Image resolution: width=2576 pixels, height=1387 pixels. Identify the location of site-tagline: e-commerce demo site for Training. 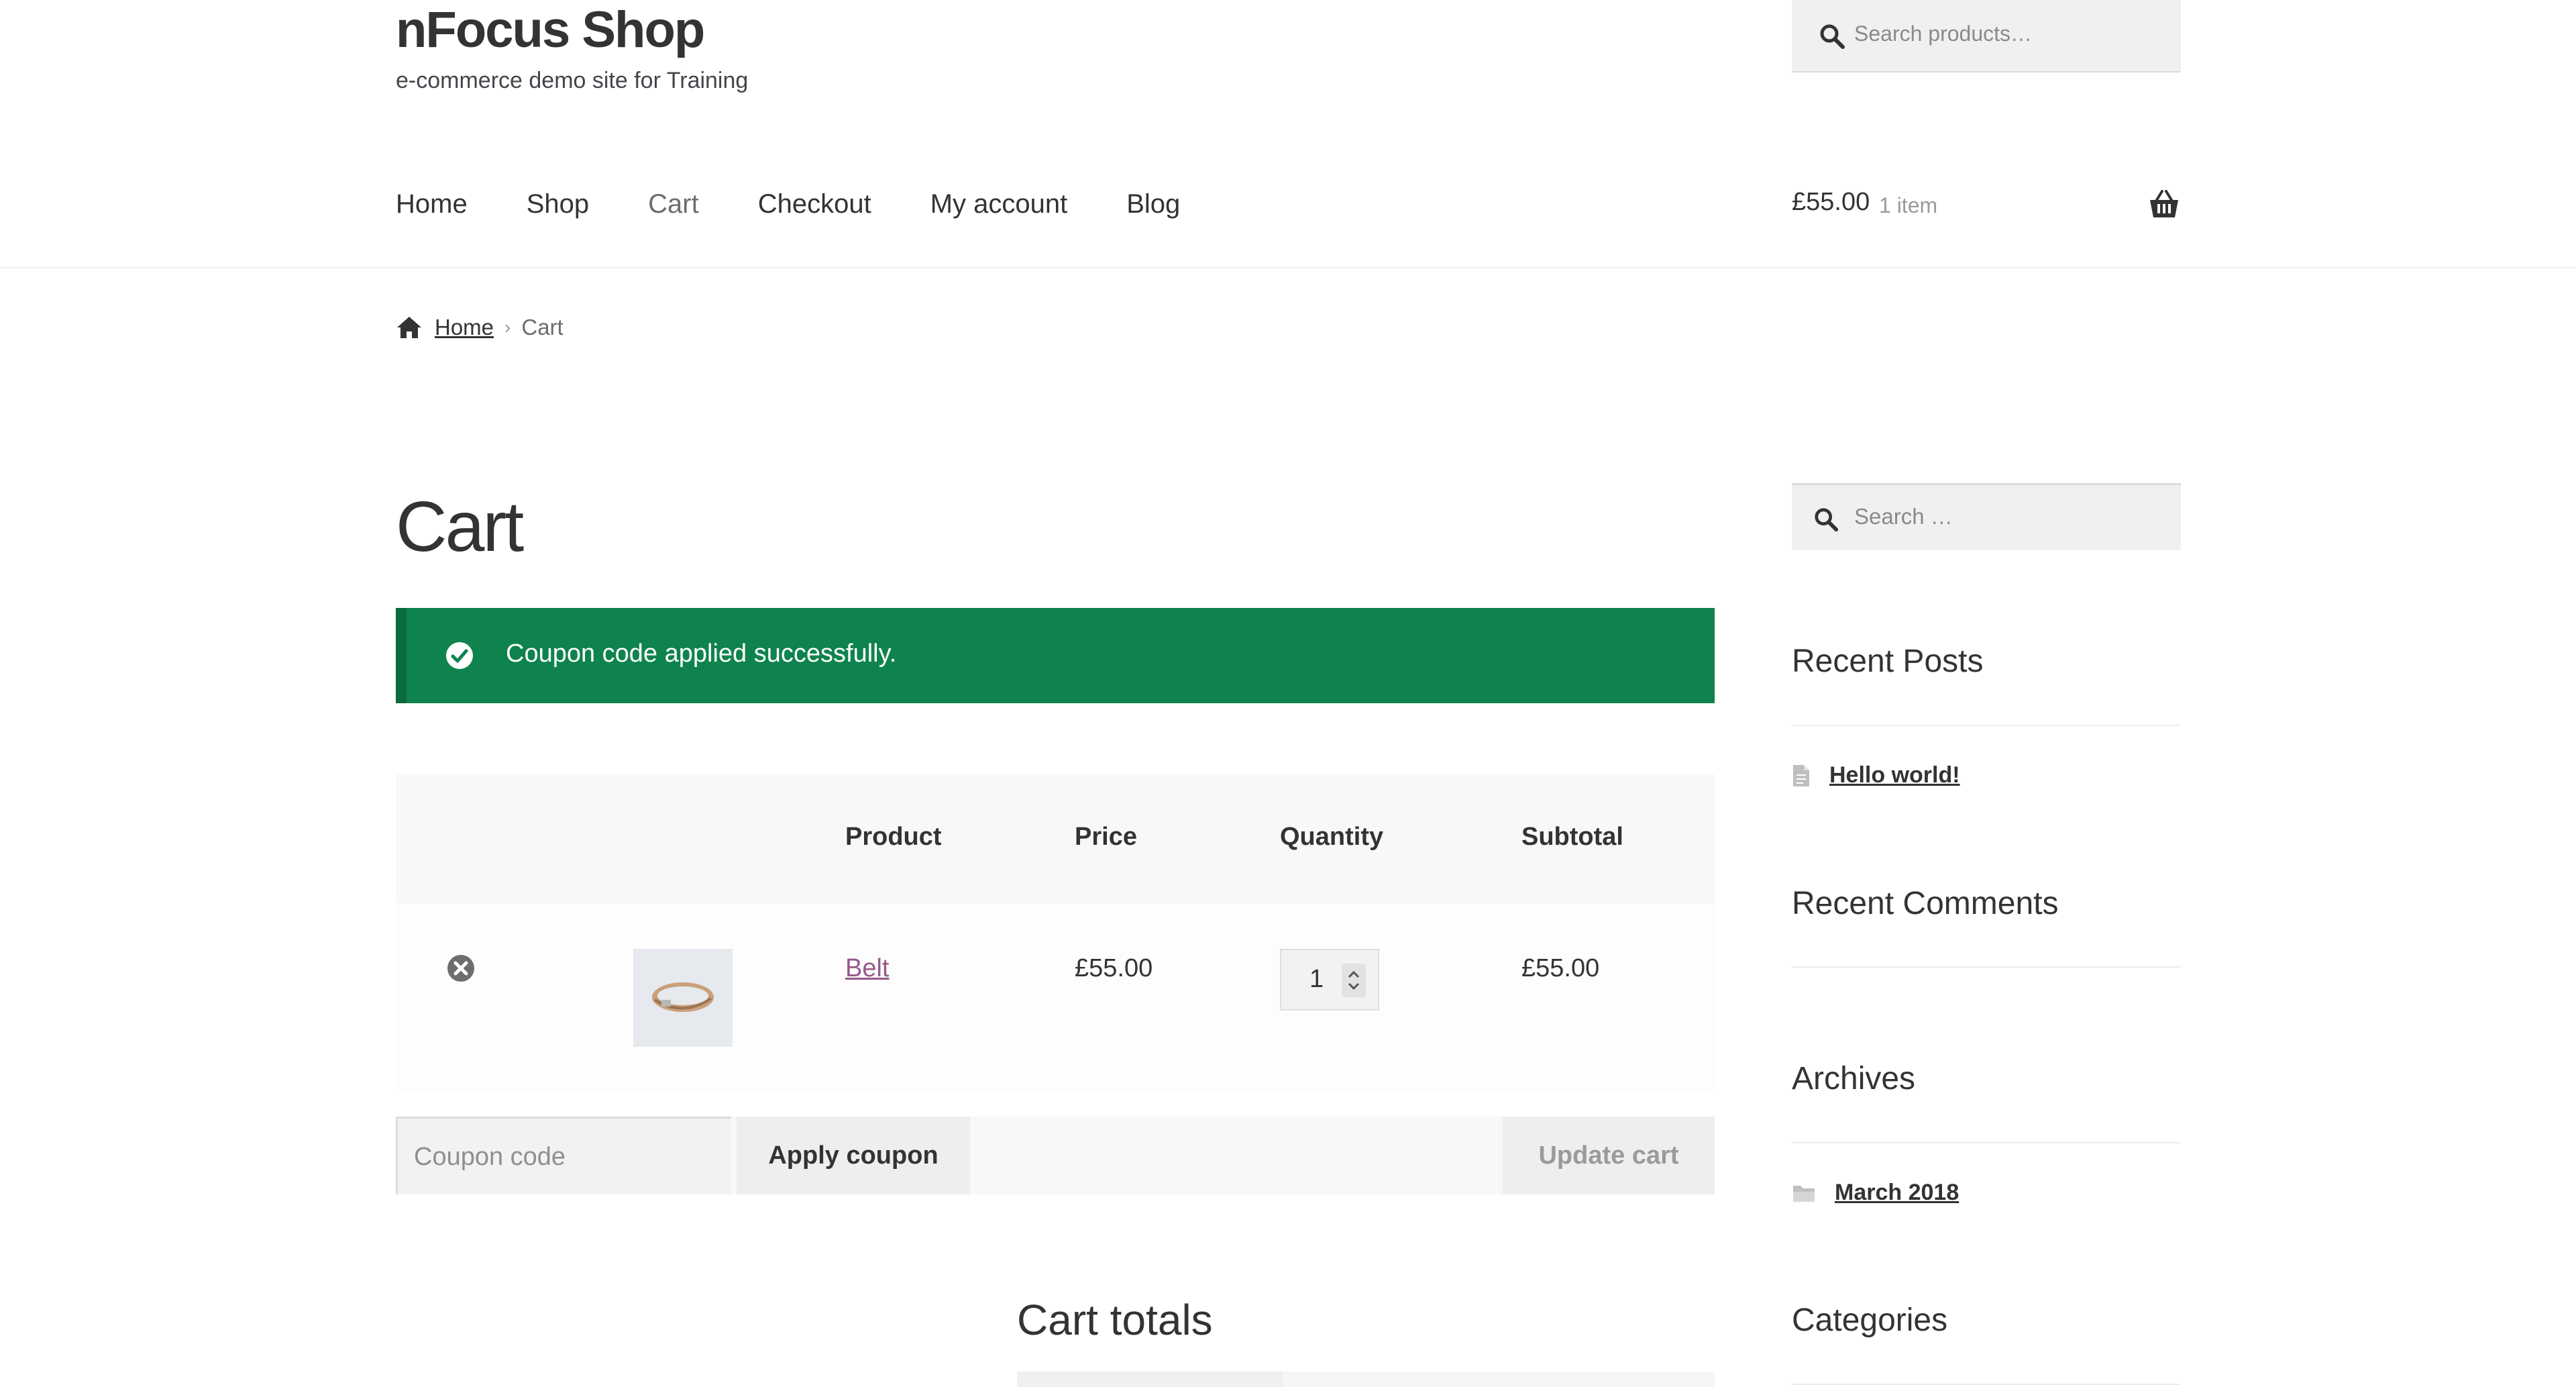
(572, 80).